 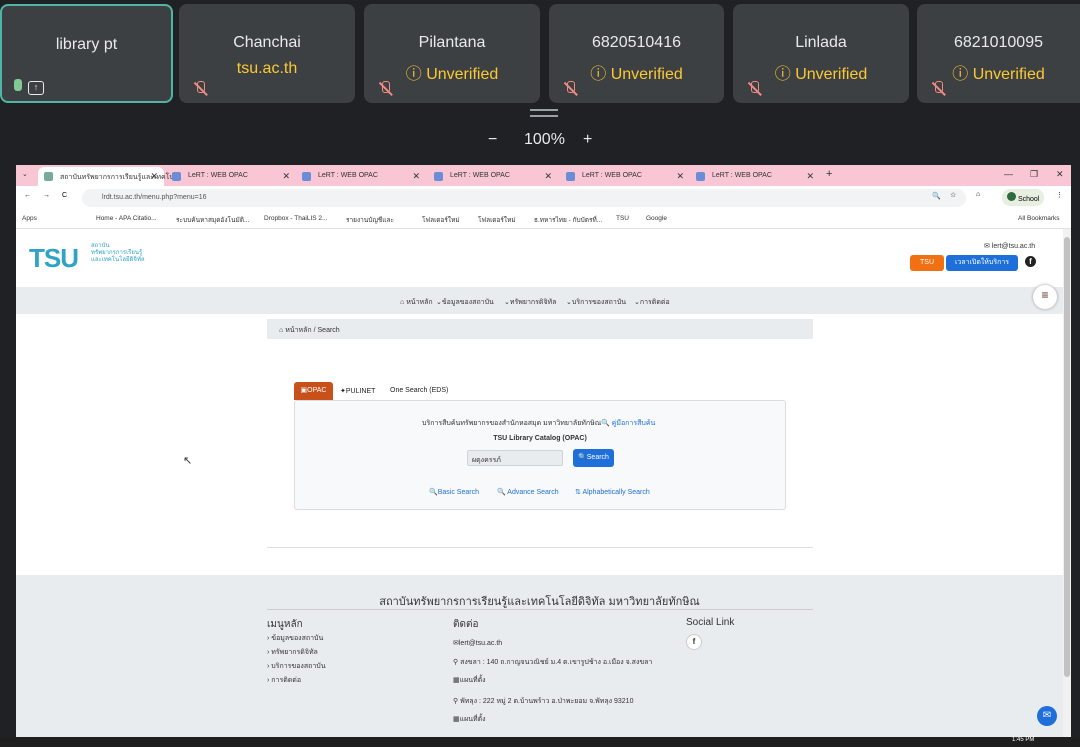 I want to click on new-tab-icon: +, so click(x=829, y=174).